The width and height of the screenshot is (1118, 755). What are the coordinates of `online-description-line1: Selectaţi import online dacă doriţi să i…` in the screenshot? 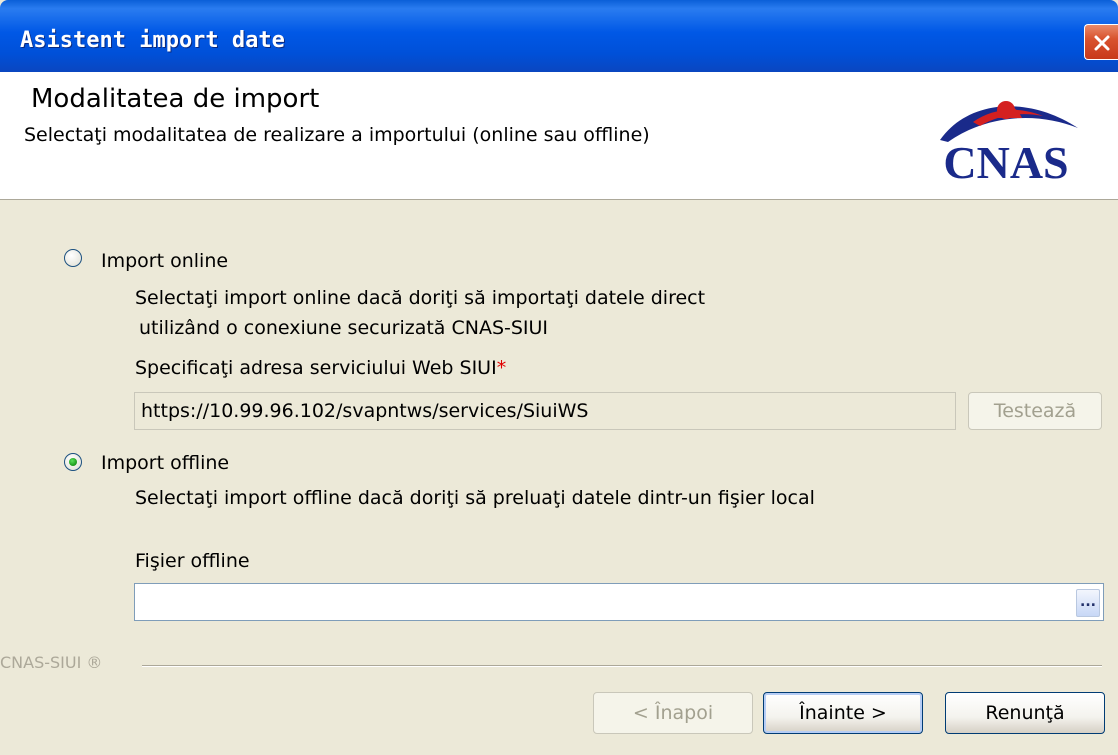 It's located at (420, 298).